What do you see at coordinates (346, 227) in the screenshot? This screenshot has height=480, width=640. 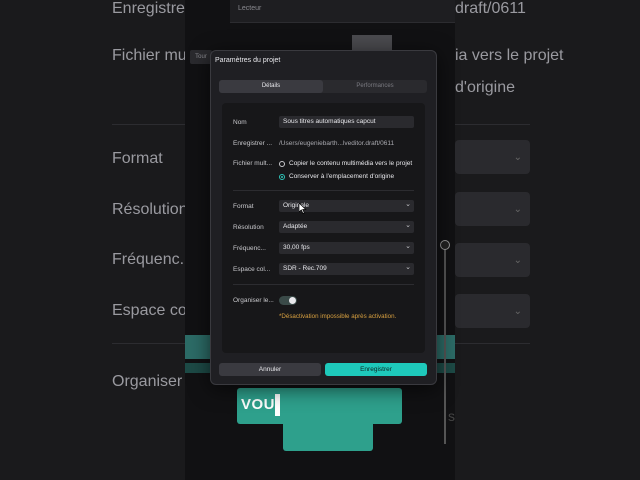 I see `resolution-select: Adaptée ⌄` at bounding box center [346, 227].